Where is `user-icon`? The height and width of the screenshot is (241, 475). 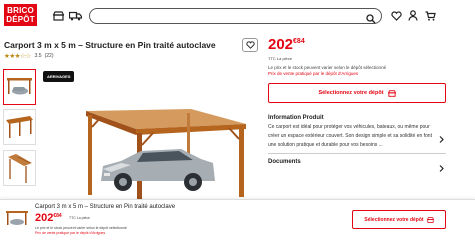
user-icon is located at coordinates (412, 15).